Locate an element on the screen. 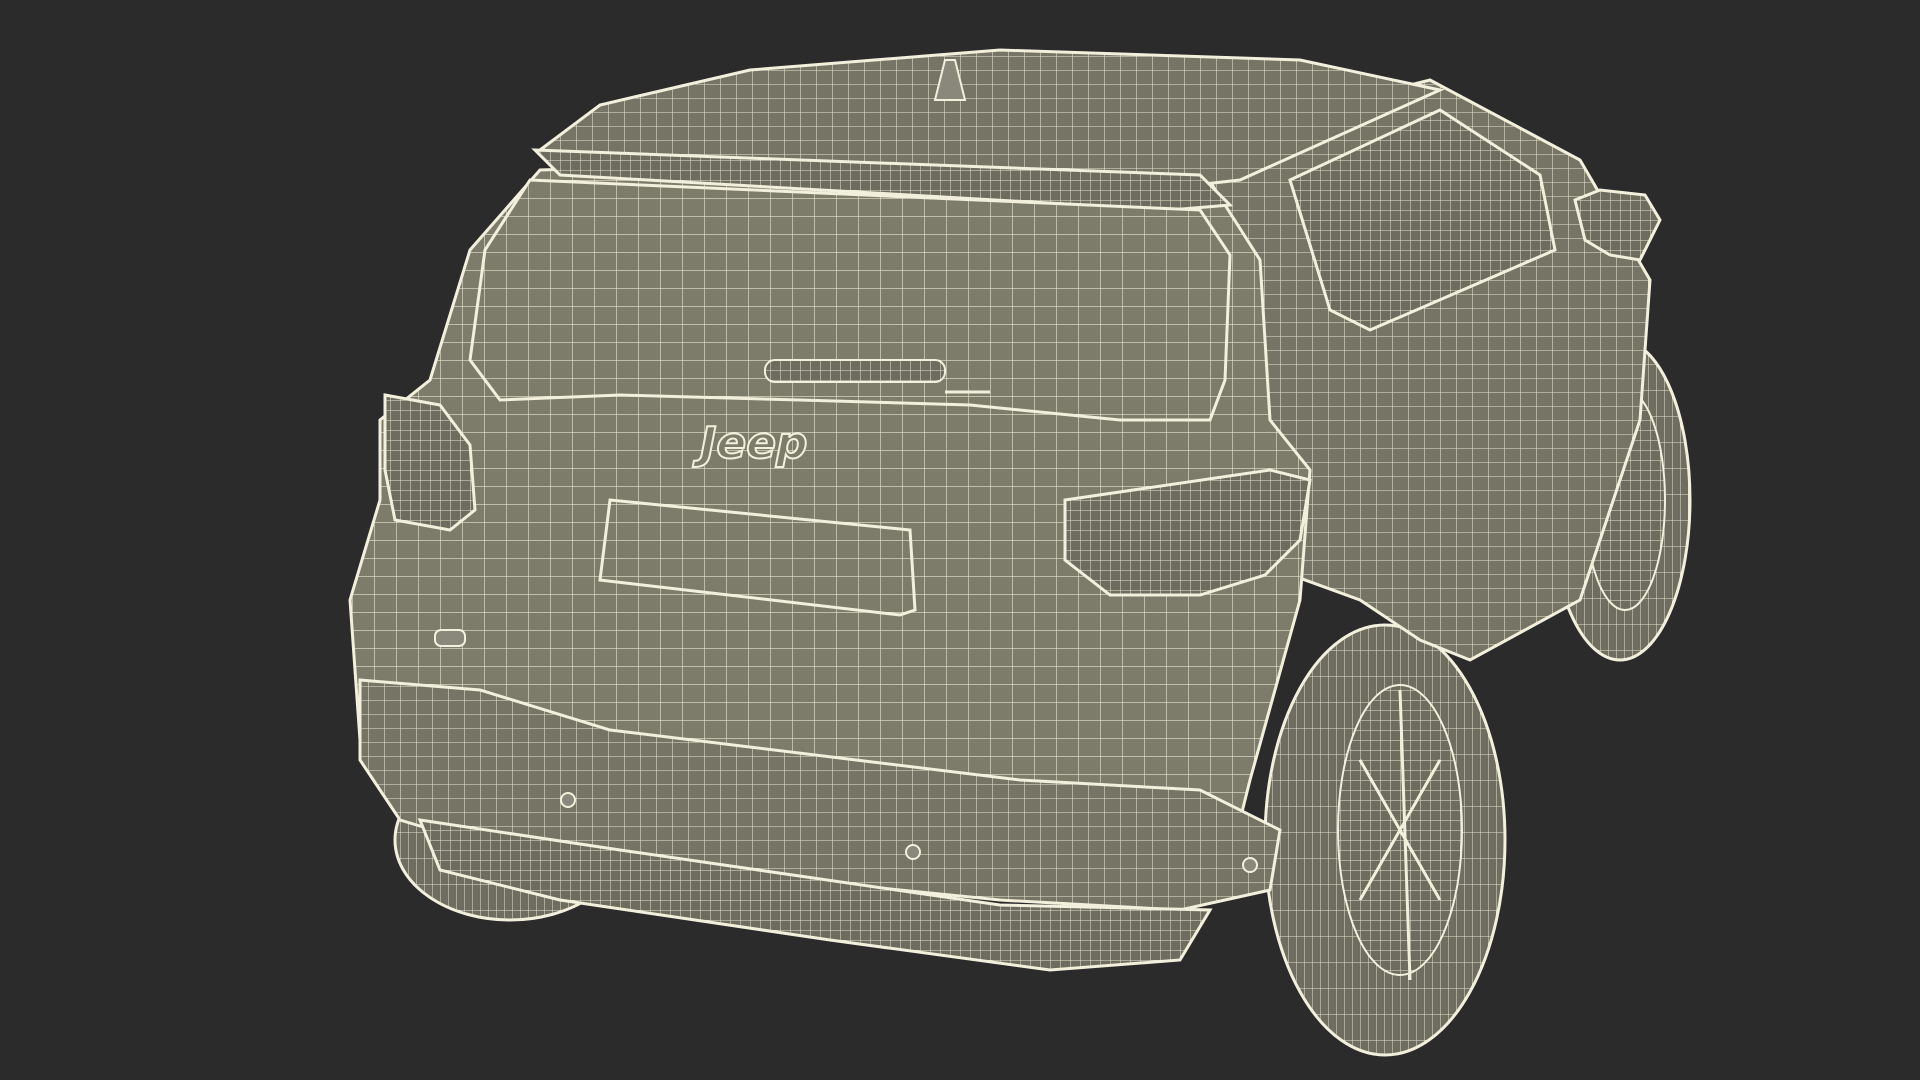  brand-badge: Jeep is located at coordinates (750, 443).